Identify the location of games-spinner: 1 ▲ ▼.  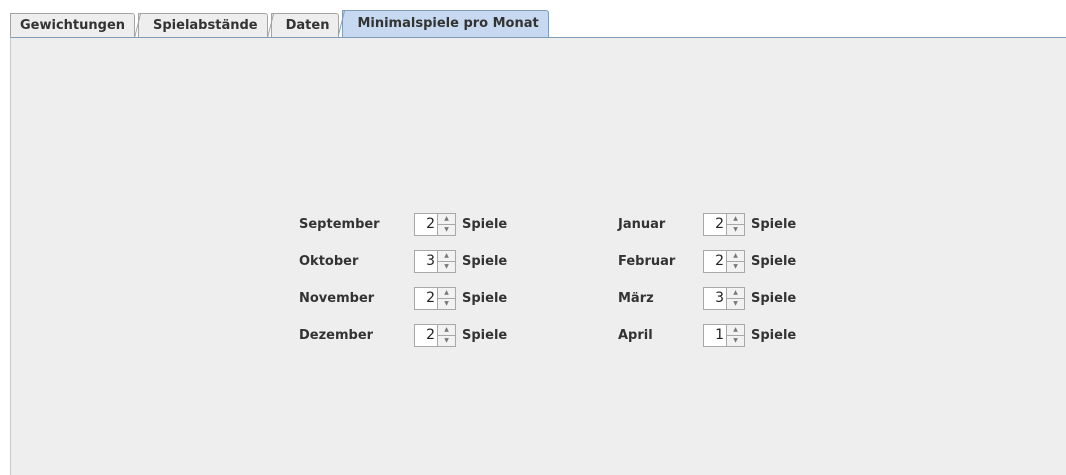
(724, 335).